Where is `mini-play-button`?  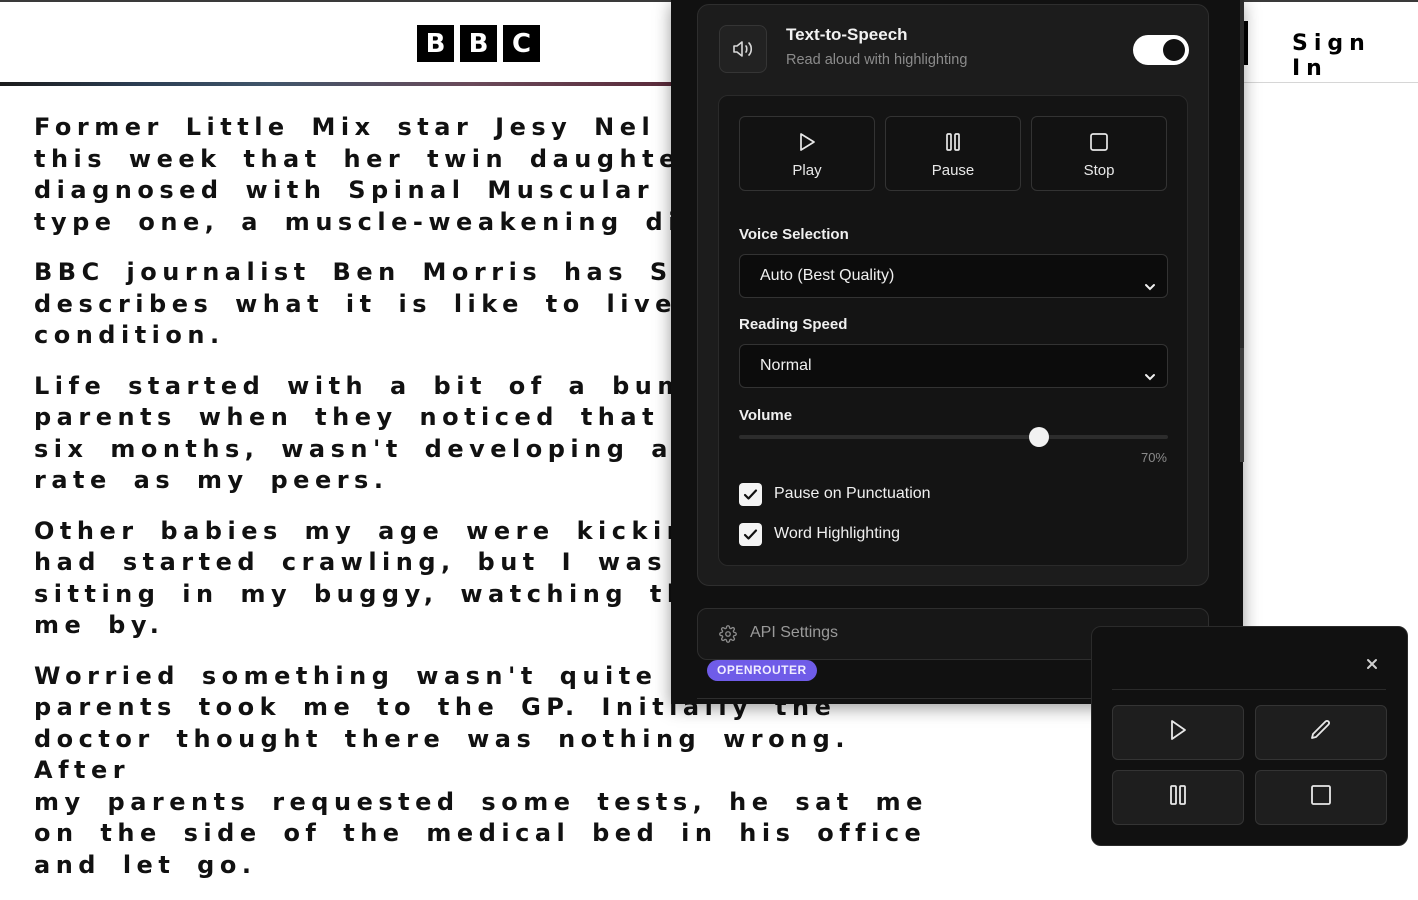 mini-play-button is located at coordinates (1178, 732).